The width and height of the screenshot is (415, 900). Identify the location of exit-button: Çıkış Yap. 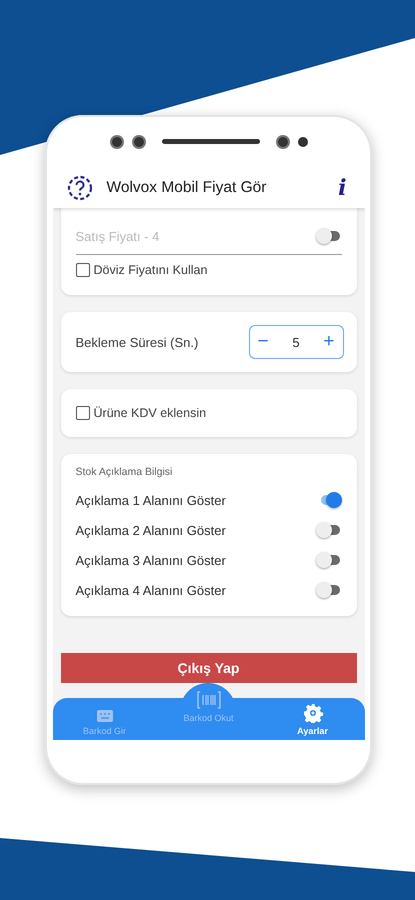
(208, 668).